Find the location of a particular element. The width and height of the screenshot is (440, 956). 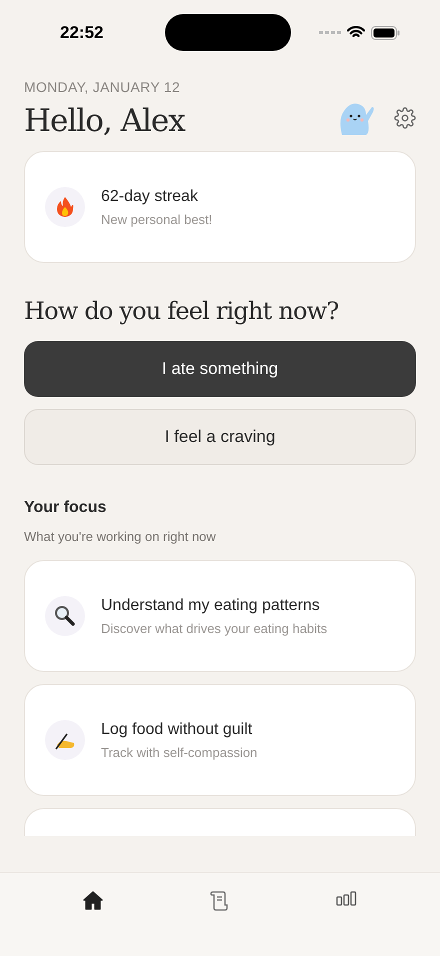

focus-subtitle: Track with self-compassion is located at coordinates (179, 752).